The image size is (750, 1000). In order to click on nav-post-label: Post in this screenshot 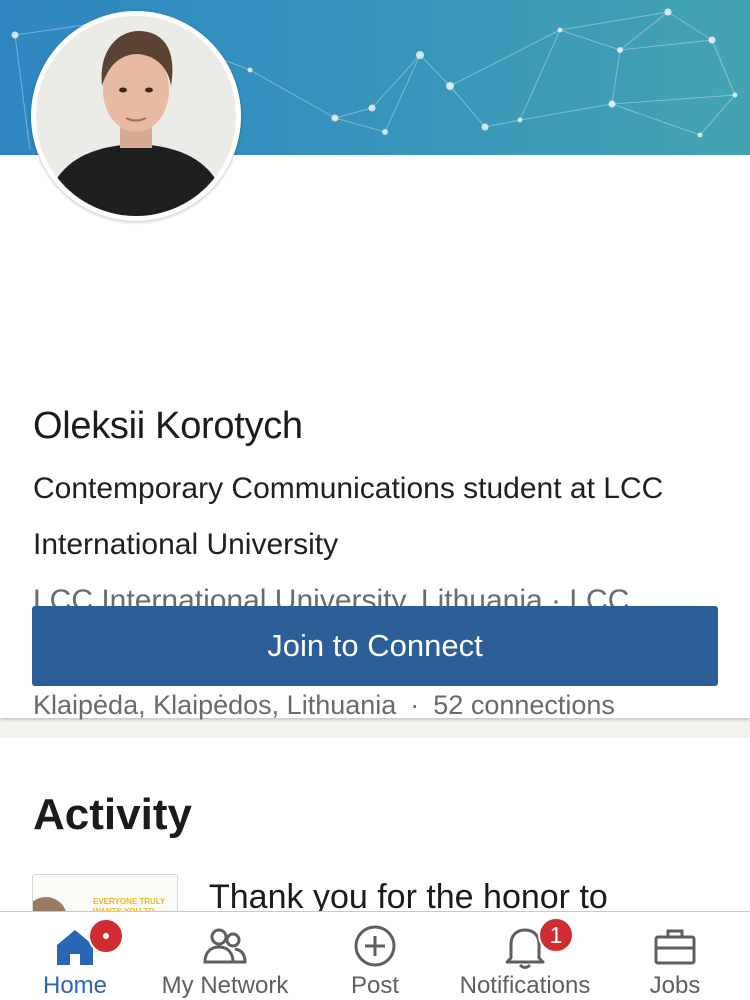, I will do `click(375, 985)`.